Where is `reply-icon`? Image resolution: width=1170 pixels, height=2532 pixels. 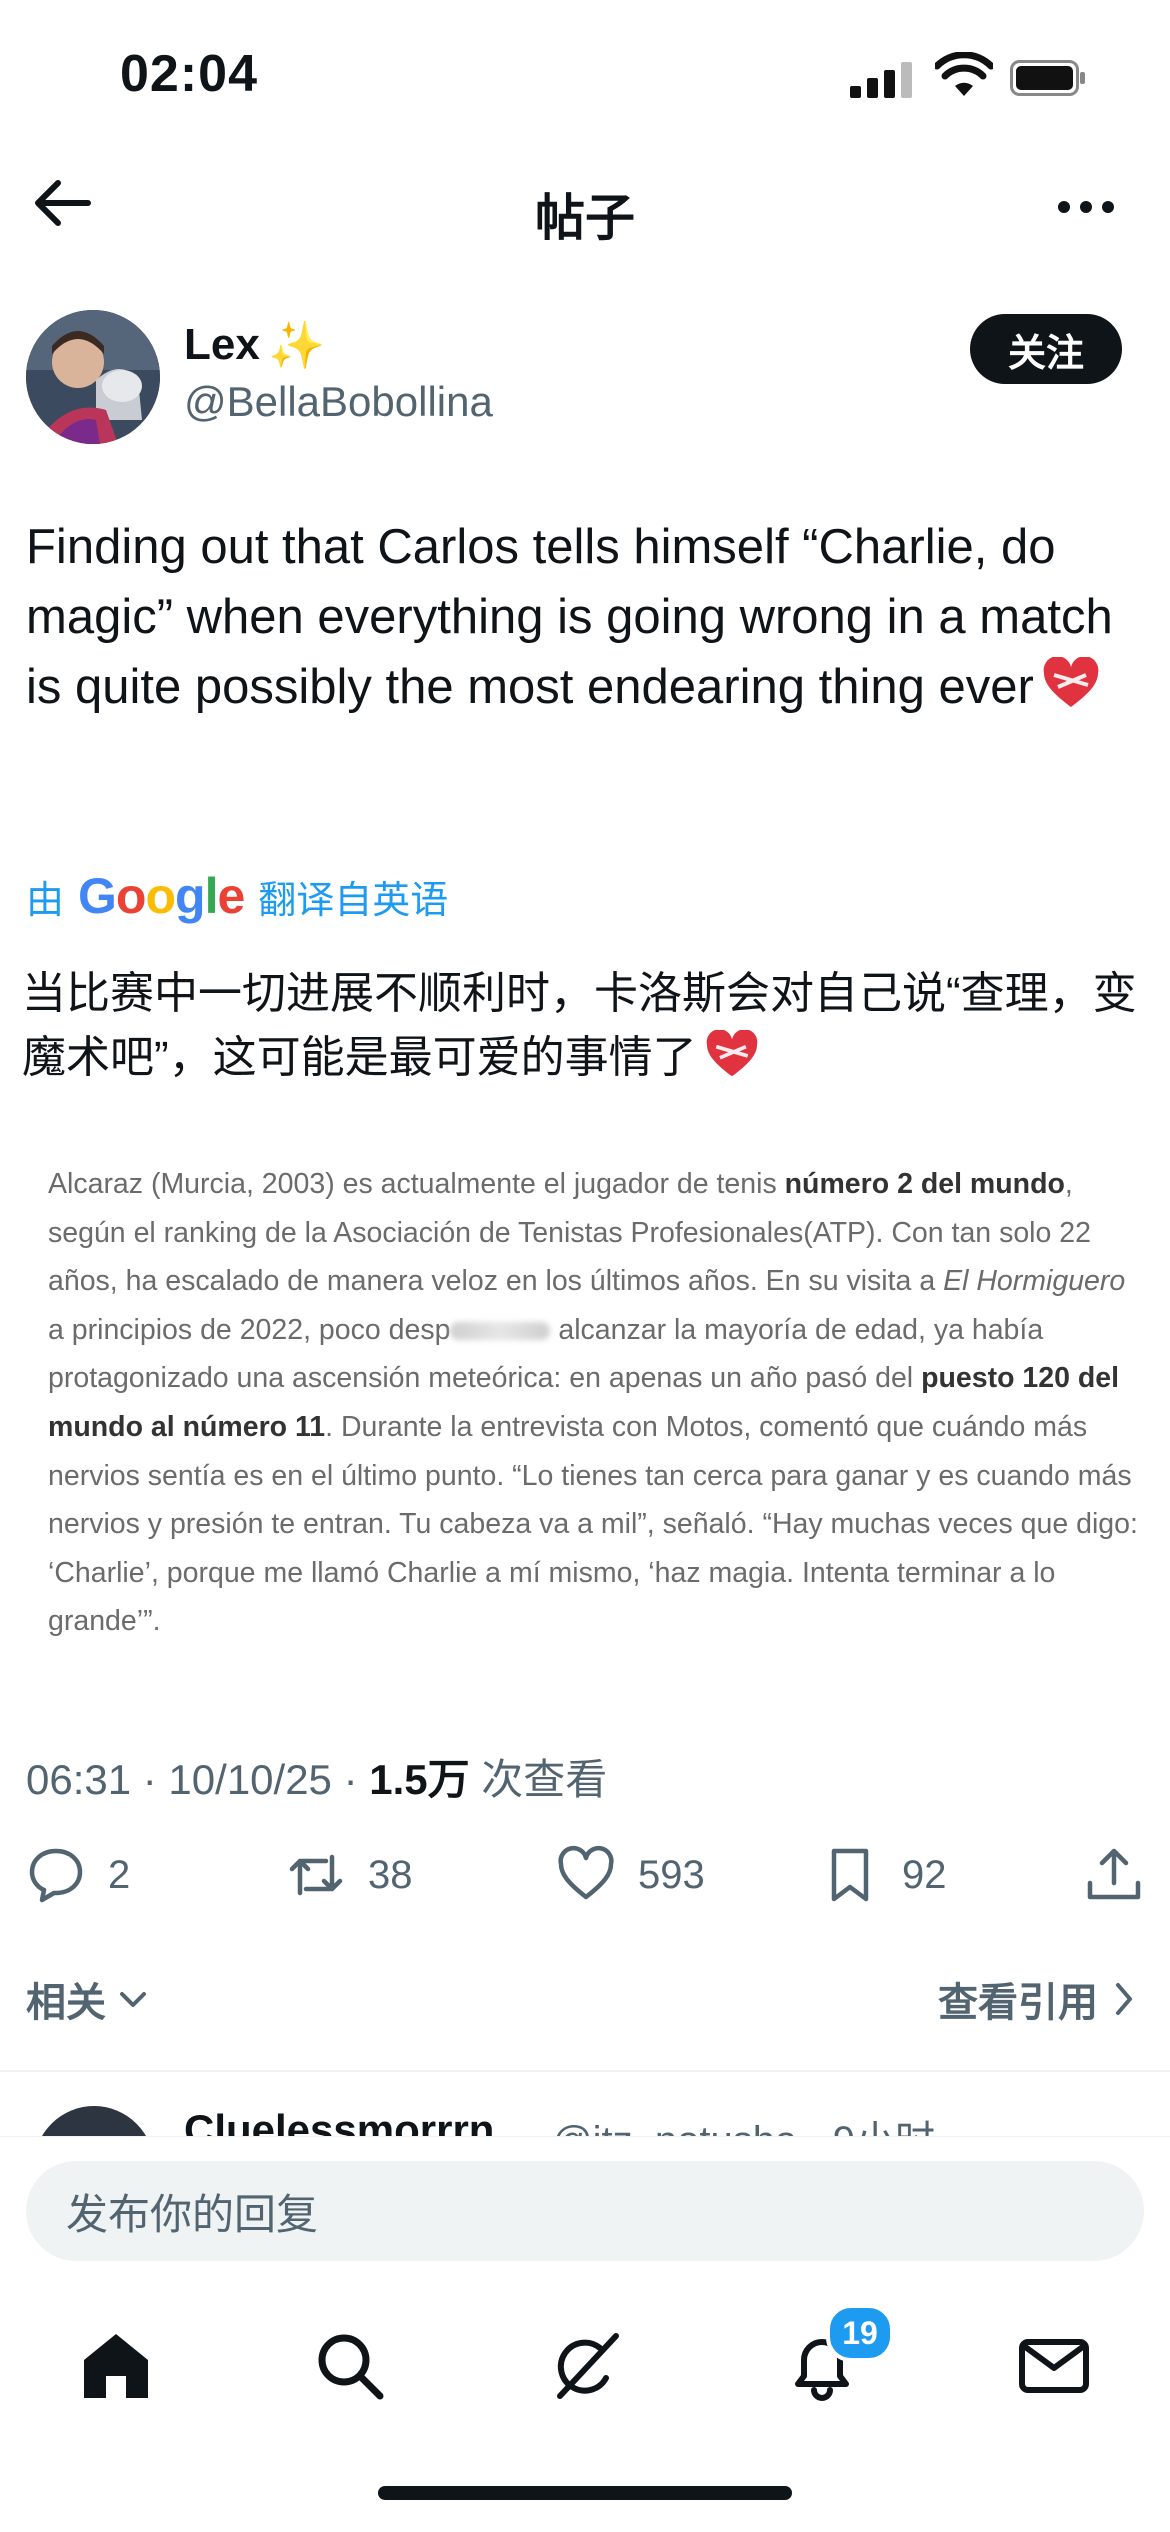
reply-icon is located at coordinates (56, 1875).